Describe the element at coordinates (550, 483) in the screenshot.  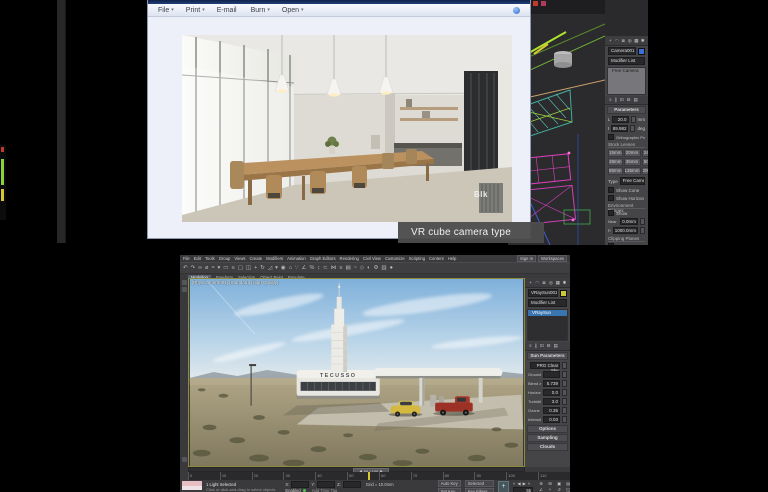
I see `zoom-all-icon: ⊞` at that location.